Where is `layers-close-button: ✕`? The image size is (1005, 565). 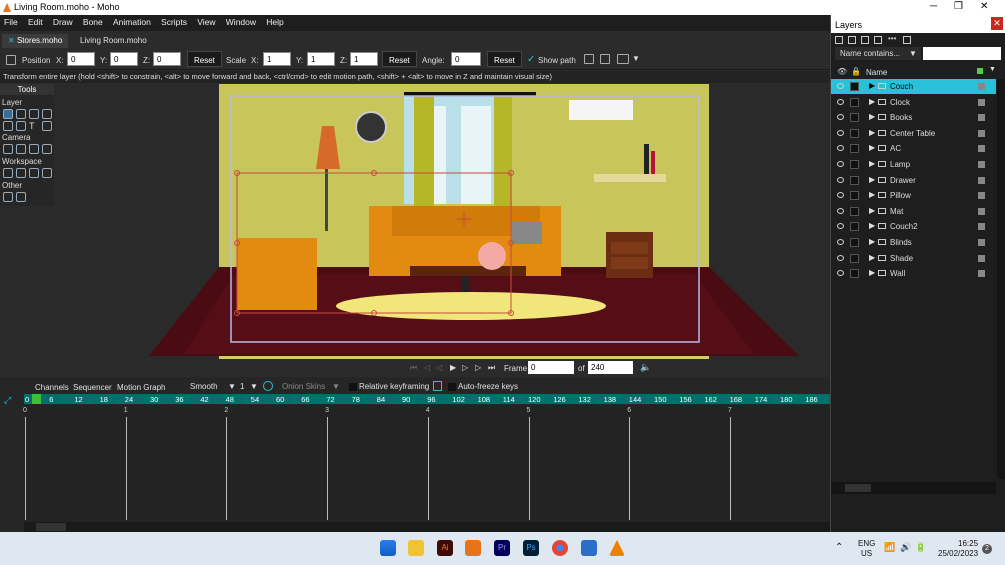 layers-close-button: ✕ is located at coordinates (997, 23).